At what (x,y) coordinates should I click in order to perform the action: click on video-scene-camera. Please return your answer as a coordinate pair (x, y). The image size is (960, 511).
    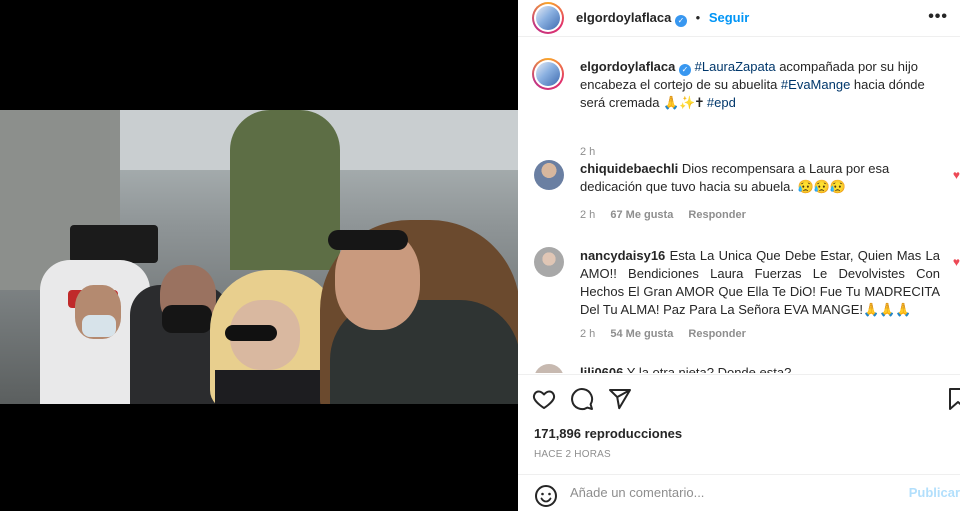
    Looking at the image, I should click on (114, 244).